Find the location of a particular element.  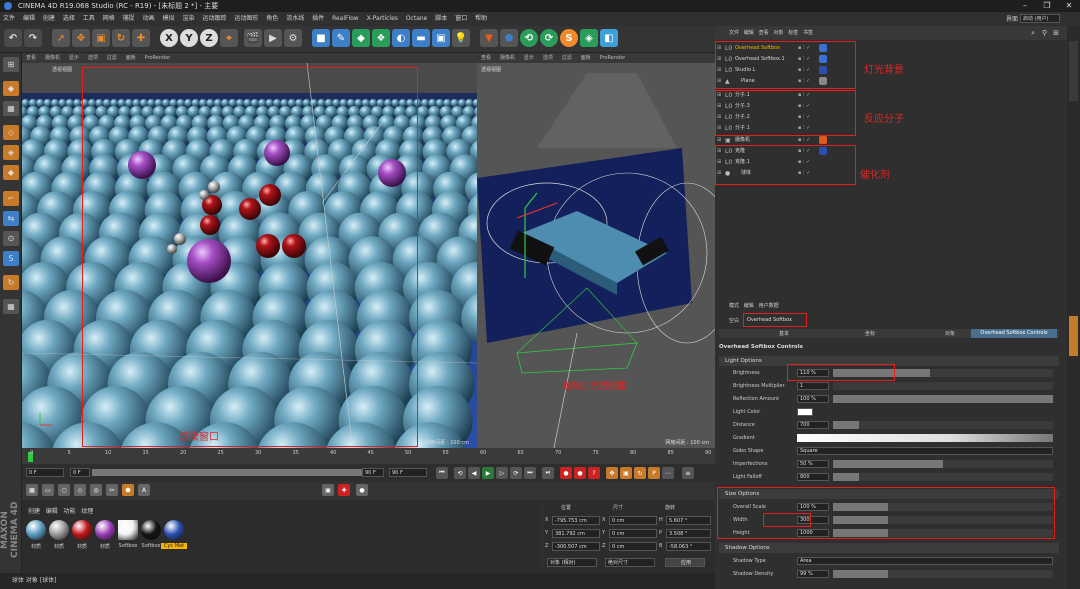

octane-icon: ◈ is located at coordinates (589, 38).